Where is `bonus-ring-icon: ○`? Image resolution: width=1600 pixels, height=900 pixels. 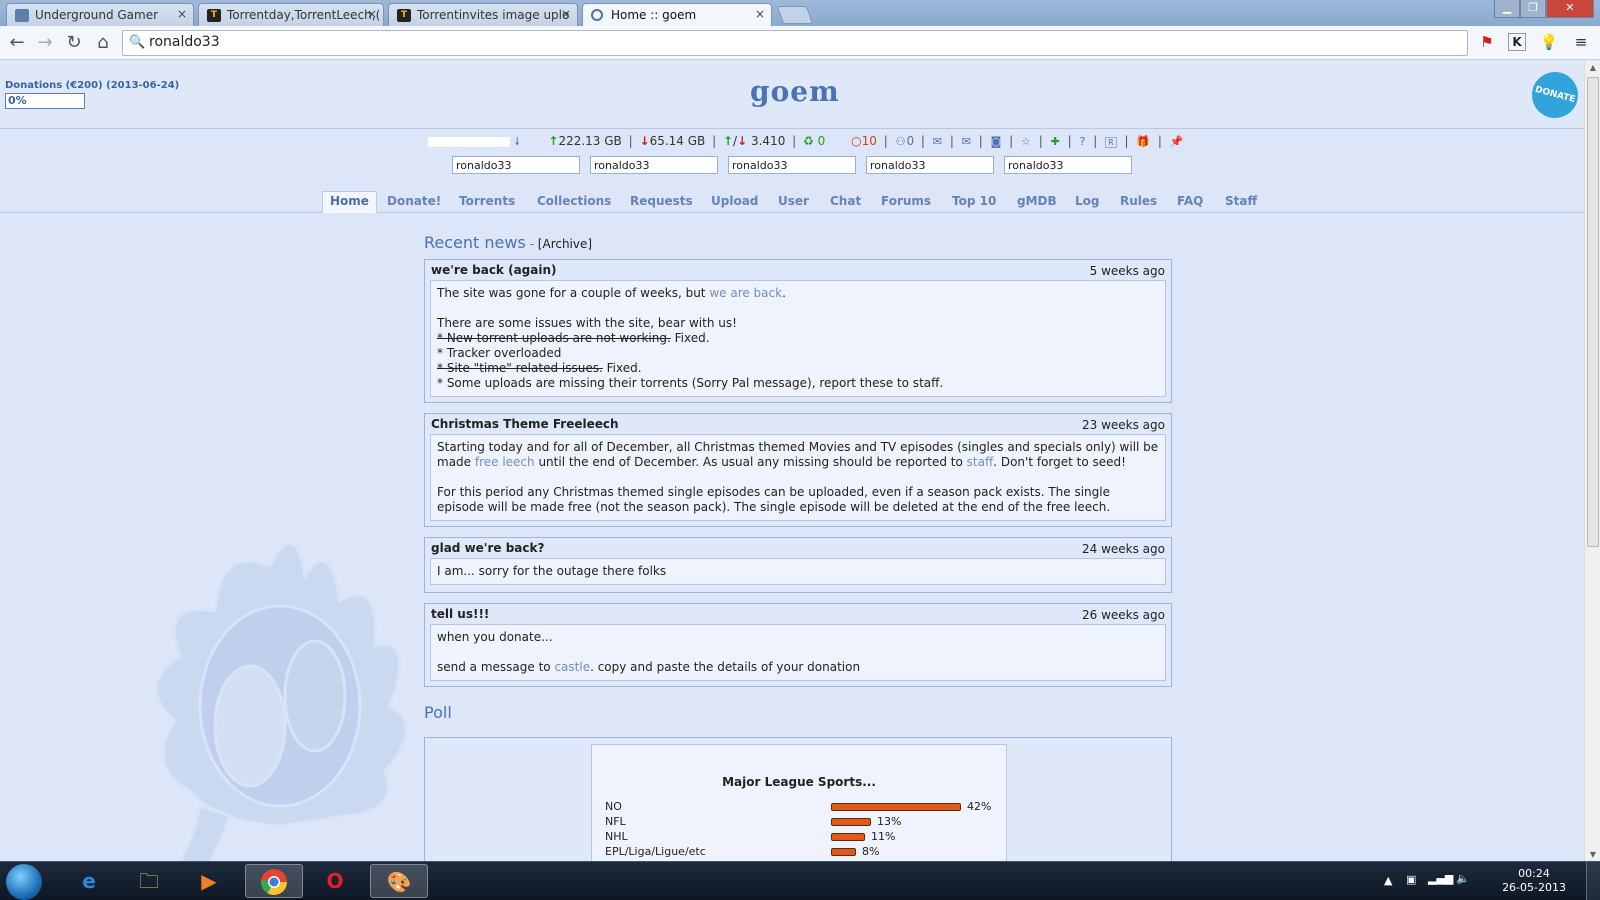 bonus-ring-icon: ○ is located at coordinates (856, 141).